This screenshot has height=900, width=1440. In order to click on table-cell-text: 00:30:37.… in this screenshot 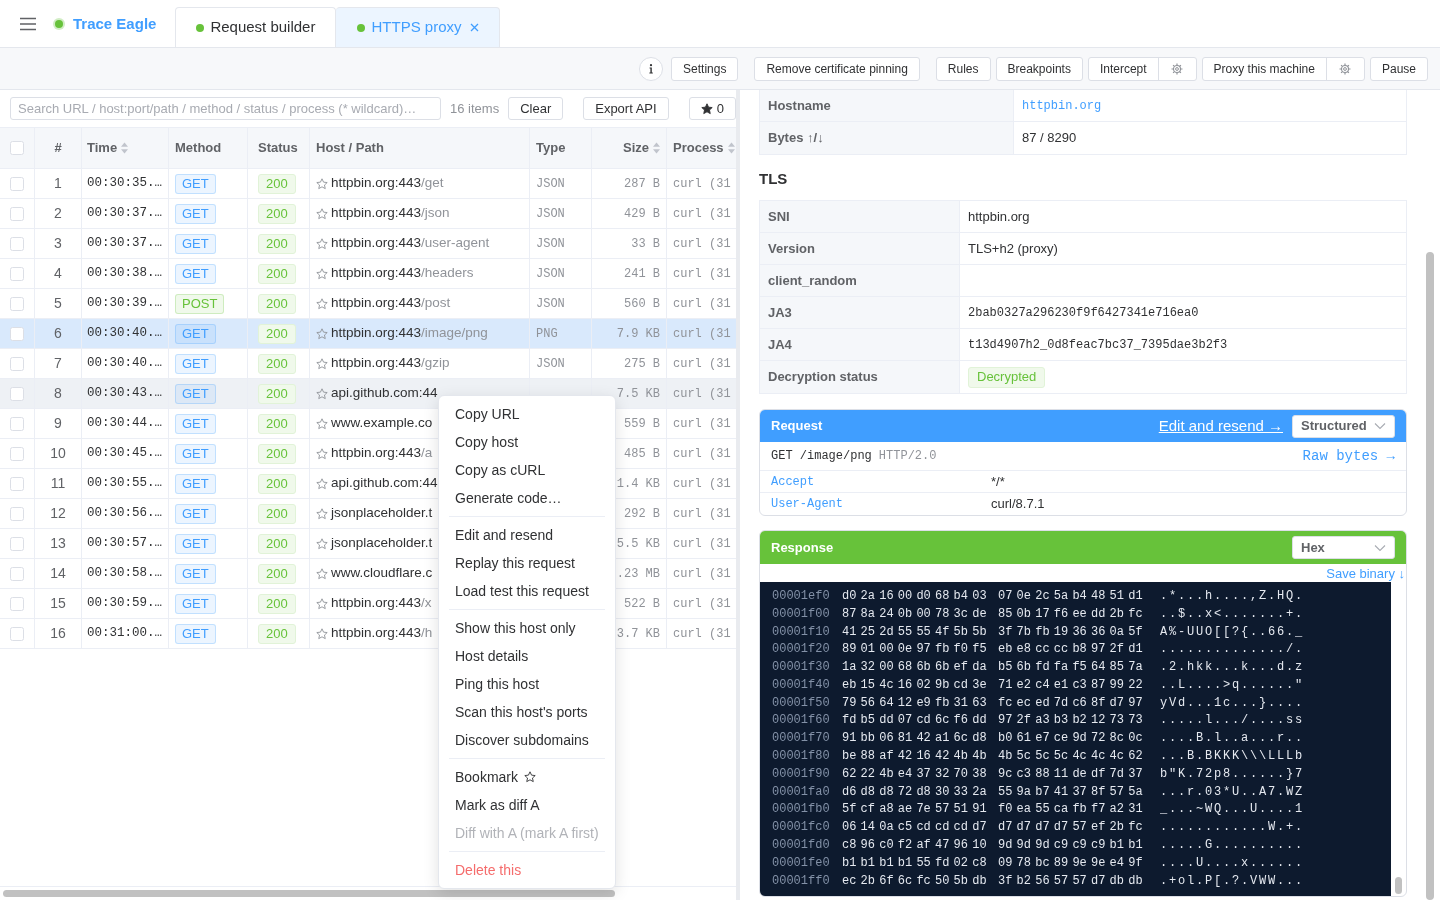, I will do `click(124, 214)`.